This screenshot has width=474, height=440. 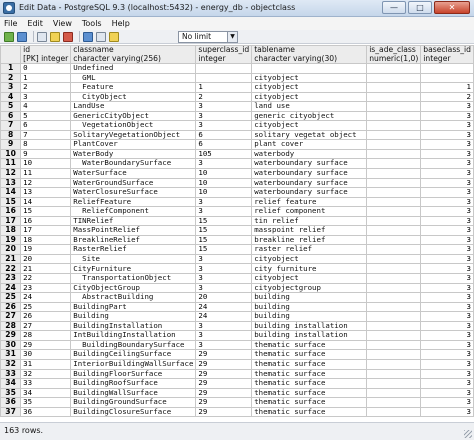 What do you see at coordinates (309, 192) in the screenshot?
I see `cell-tablename: waterboundary surface` at bounding box center [309, 192].